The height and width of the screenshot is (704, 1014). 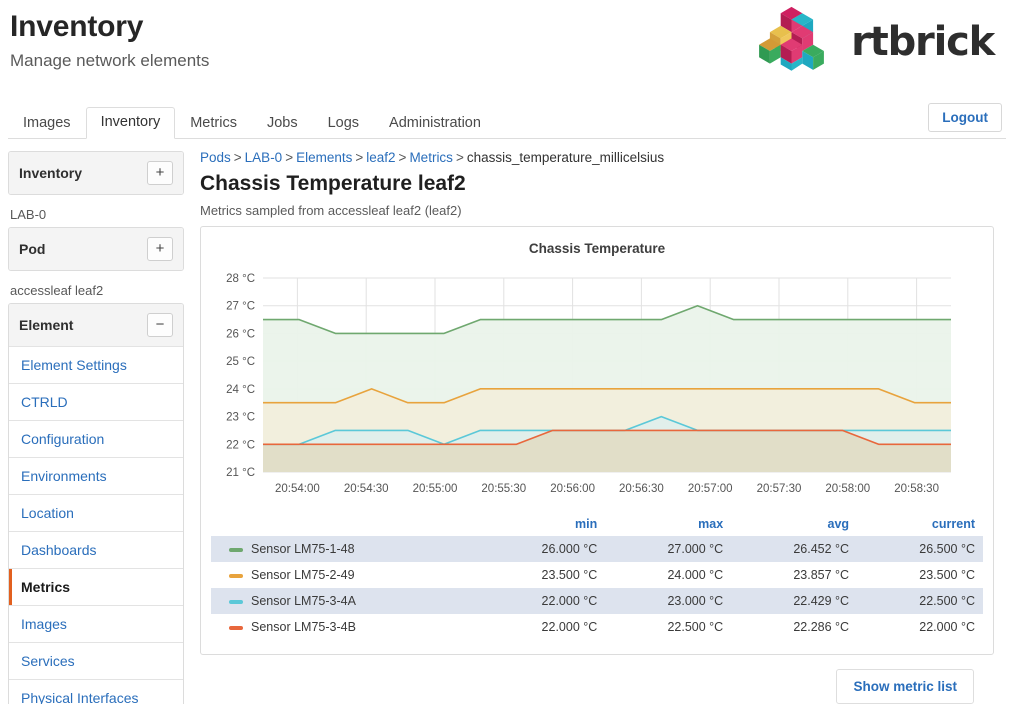 I want to click on sidebar-item-metrics: Metrics, so click(x=96, y=586).